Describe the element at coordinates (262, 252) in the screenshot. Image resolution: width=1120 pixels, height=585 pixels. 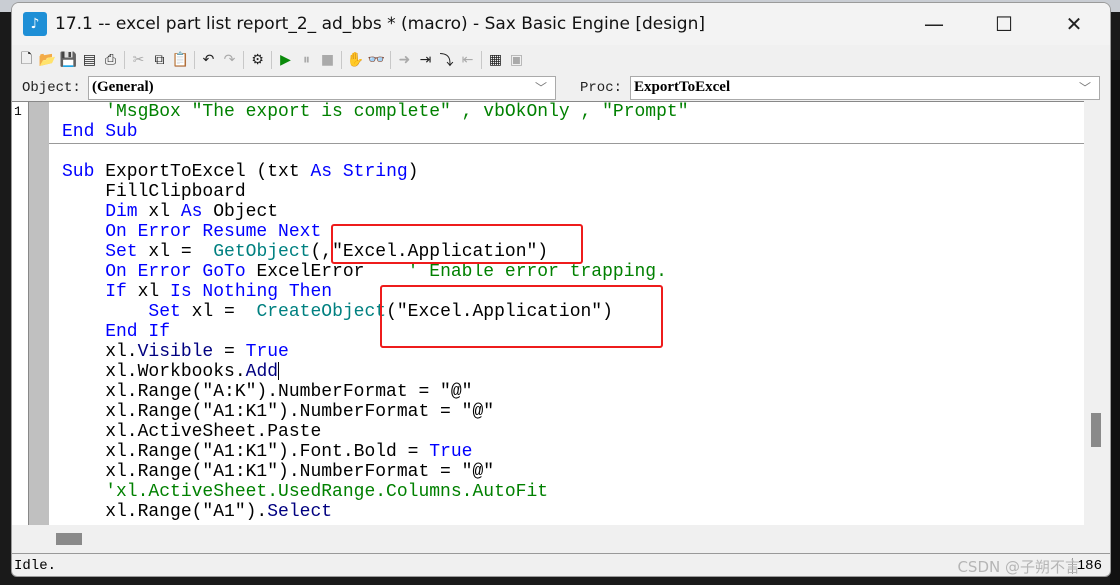
I see `code-token: GetObject` at that location.